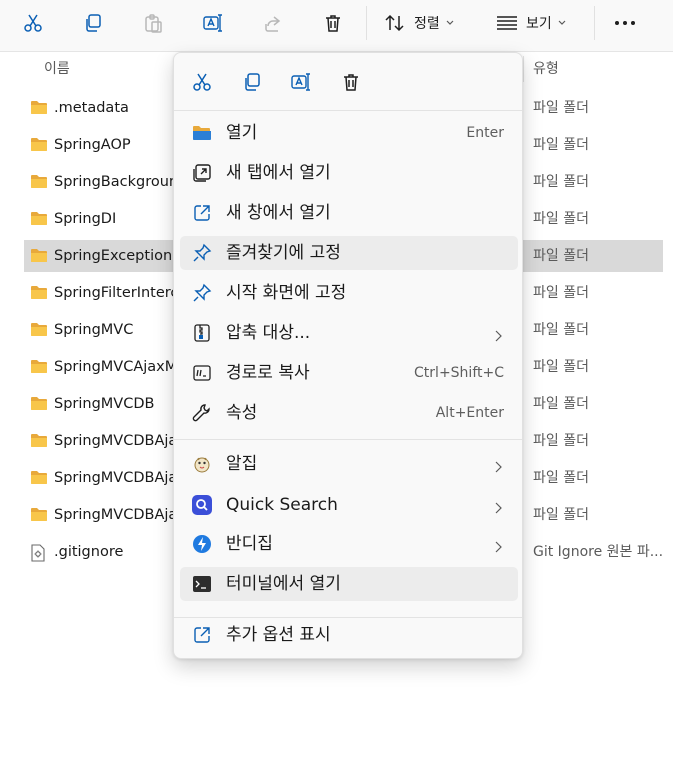 The image size is (673, 773). I want to click on file-name: .metadata, so click(91, 108).